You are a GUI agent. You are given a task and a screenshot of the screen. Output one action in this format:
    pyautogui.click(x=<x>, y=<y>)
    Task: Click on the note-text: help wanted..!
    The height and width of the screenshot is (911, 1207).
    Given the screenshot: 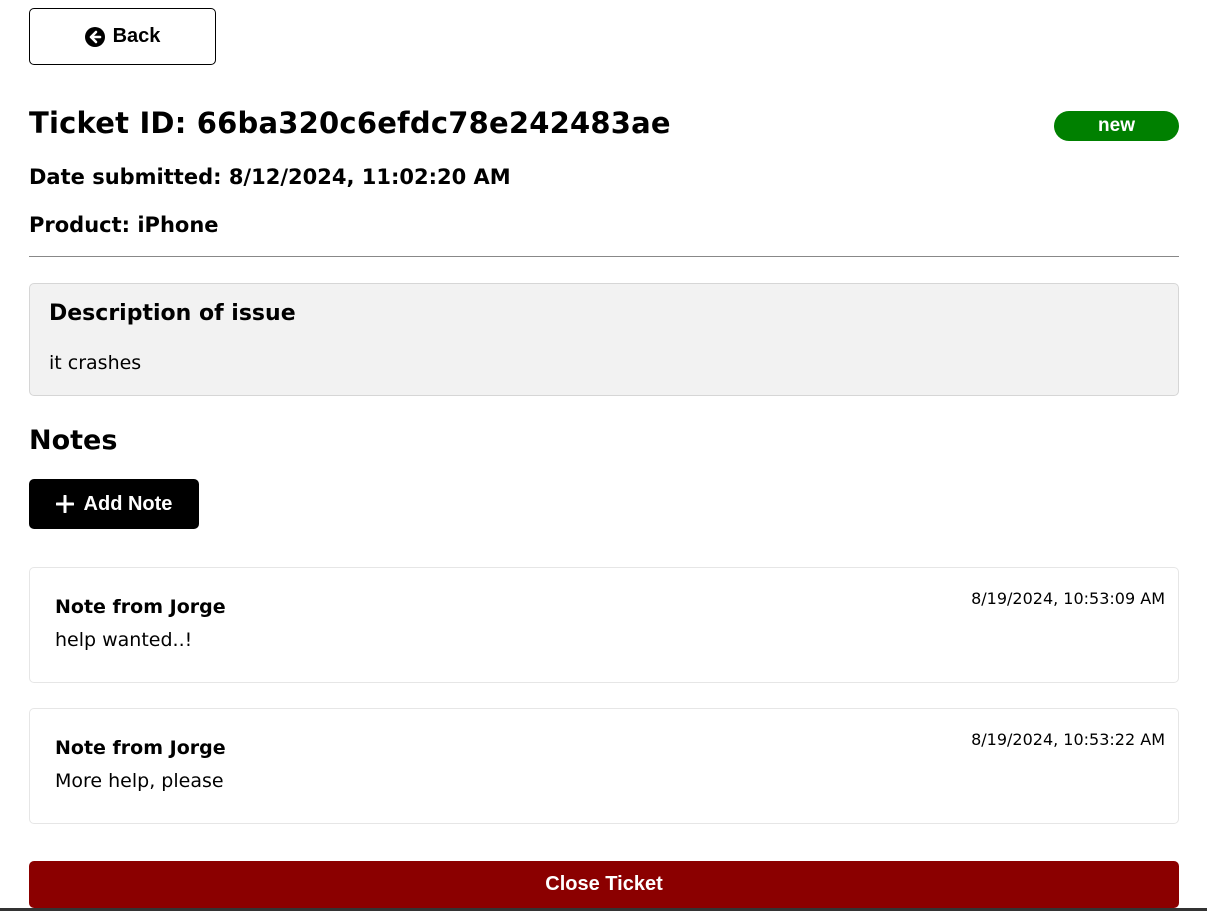 What is the action you would take?
    pyautogui.click(x=124, y=640)
    